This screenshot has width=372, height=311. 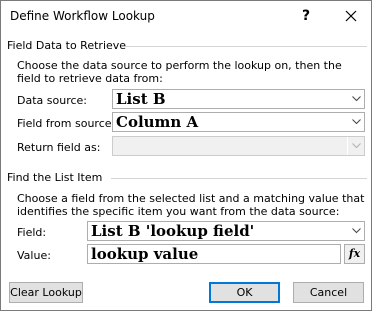 What do you see at coordinates (67, 45) in the screenshot?
I see `field-data-group-label: Field Data to Retrieve` at bounding box center [67, 45].